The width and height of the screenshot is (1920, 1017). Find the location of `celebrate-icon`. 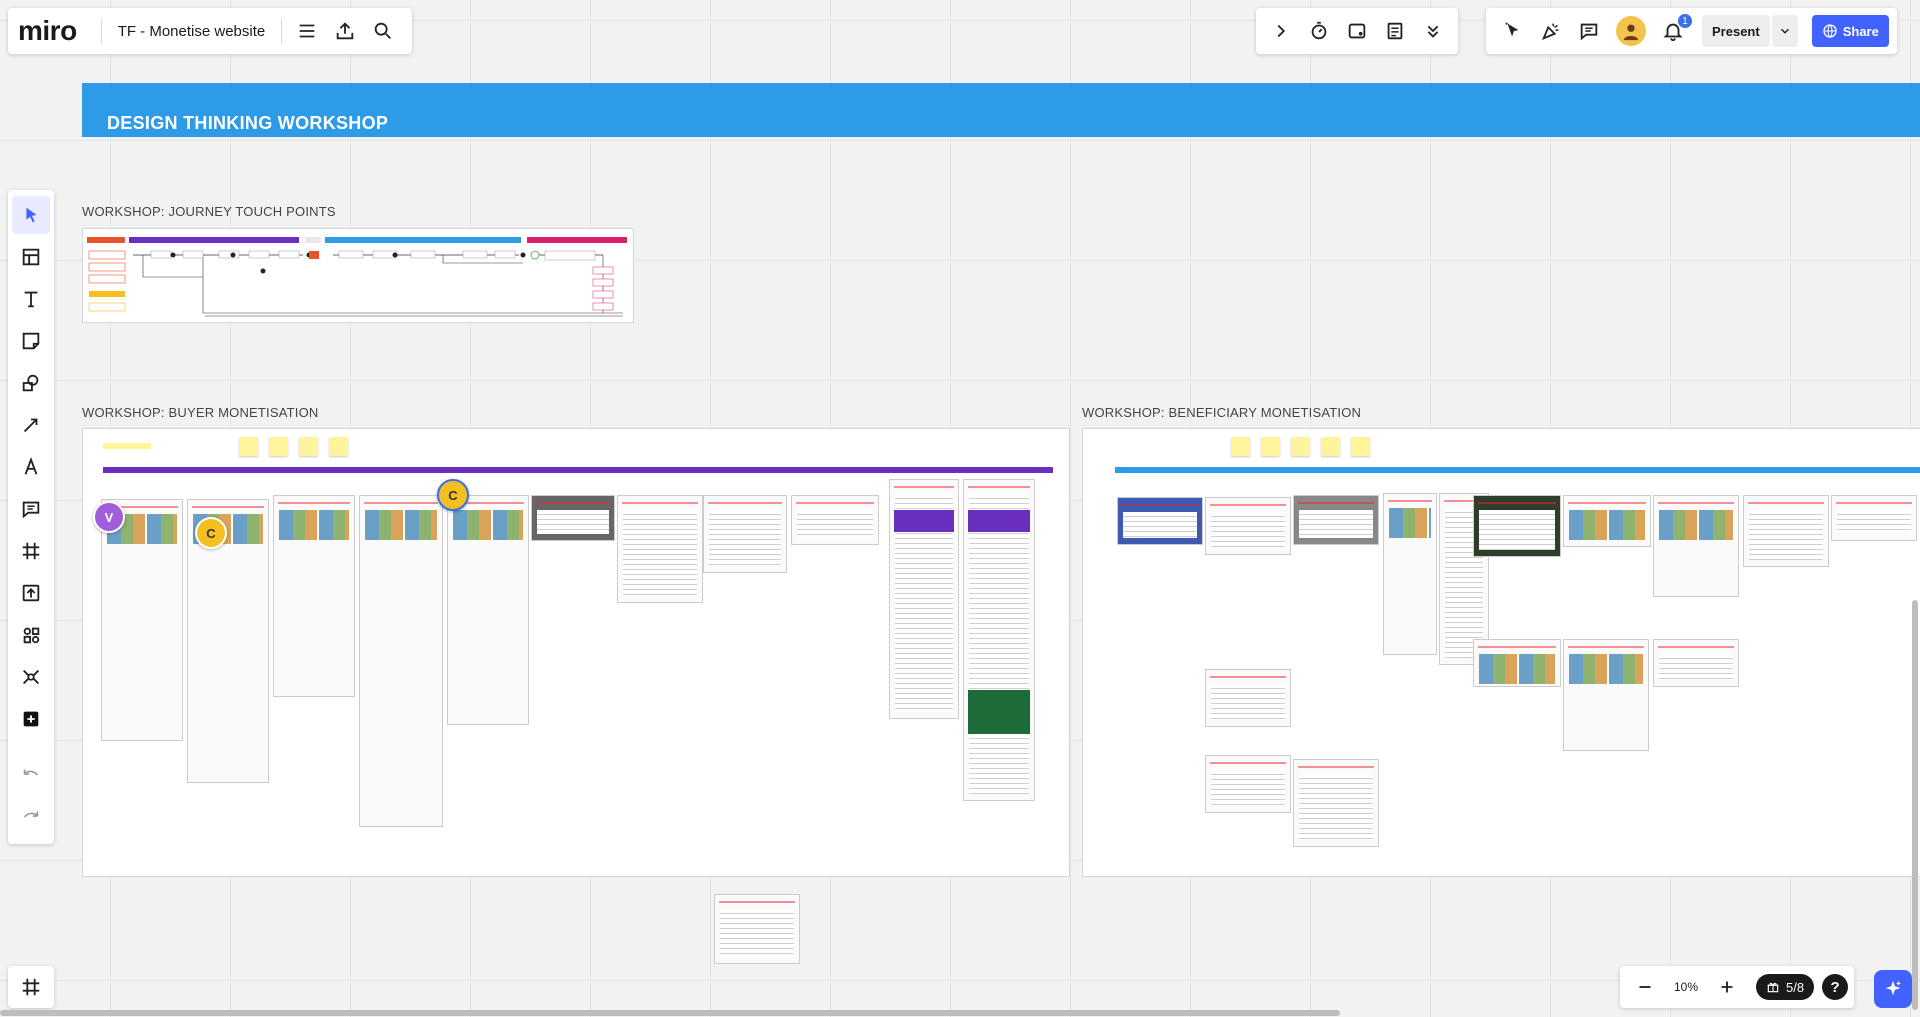

celebrate-icon is located at coordinates (1551, 31).